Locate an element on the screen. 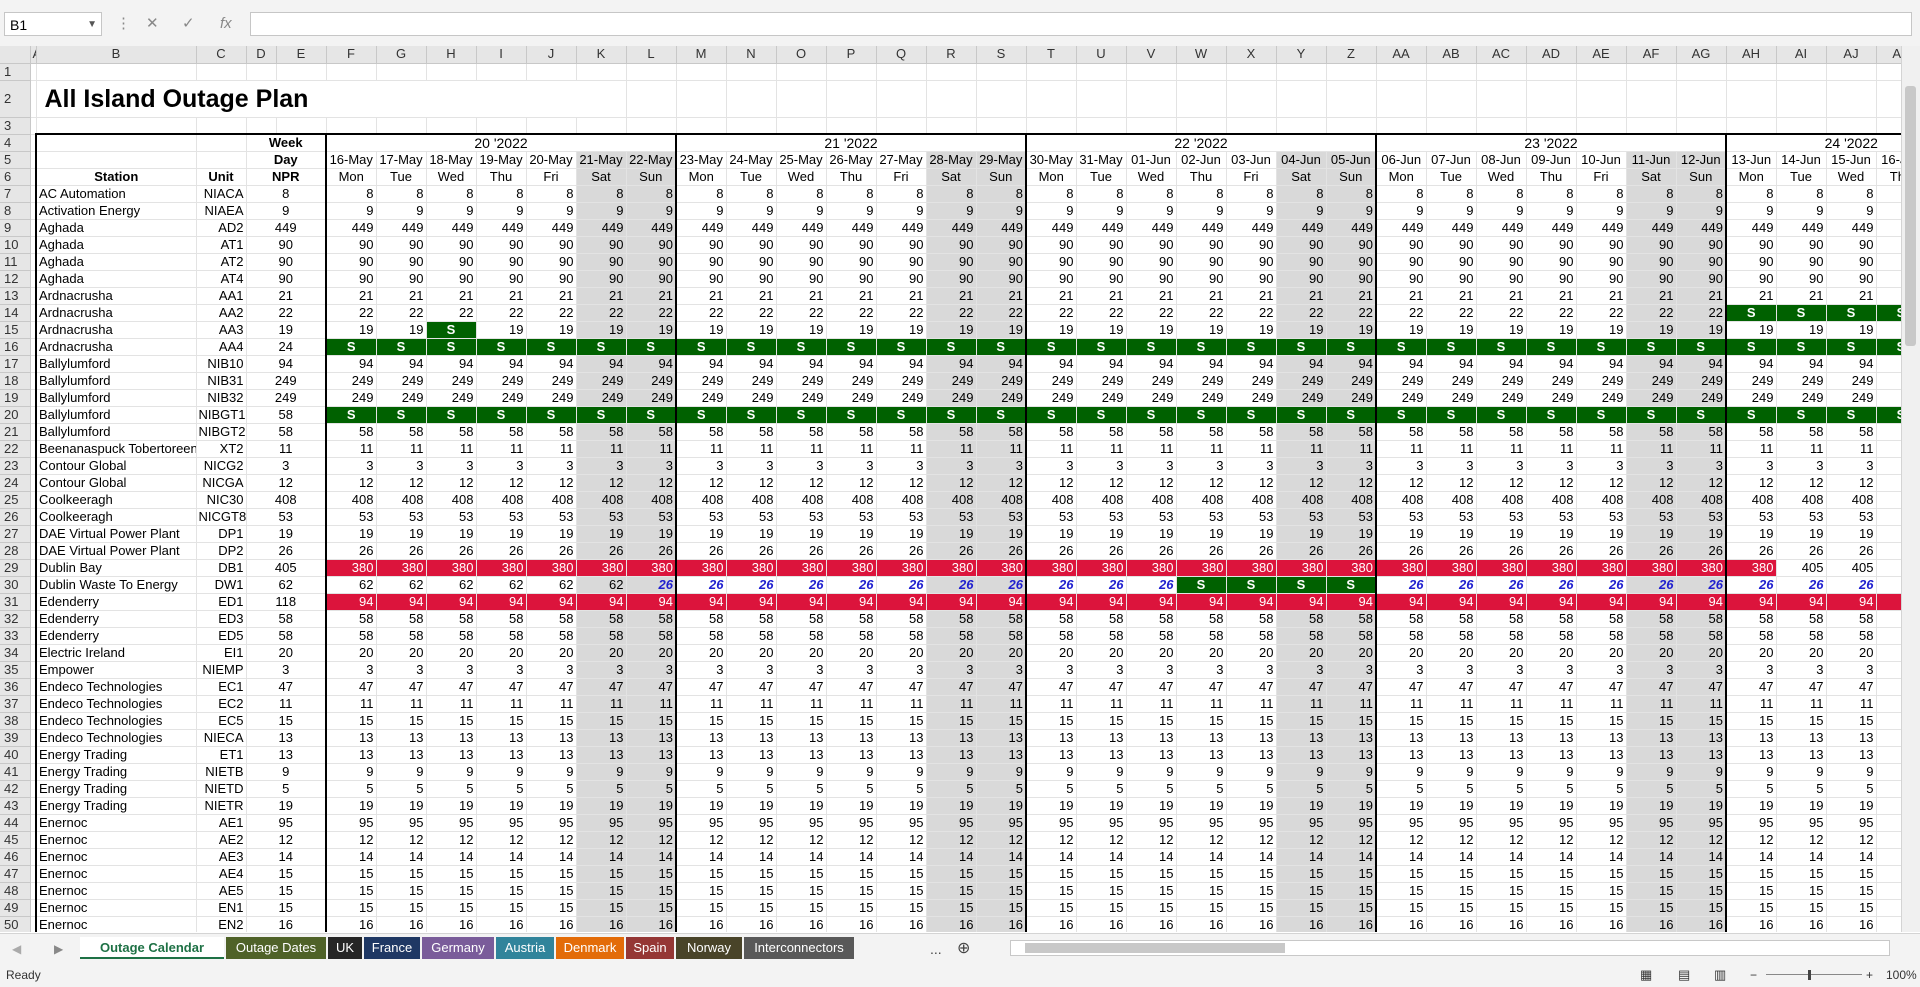  row-header: 30 is located at coordinates (15, 585).